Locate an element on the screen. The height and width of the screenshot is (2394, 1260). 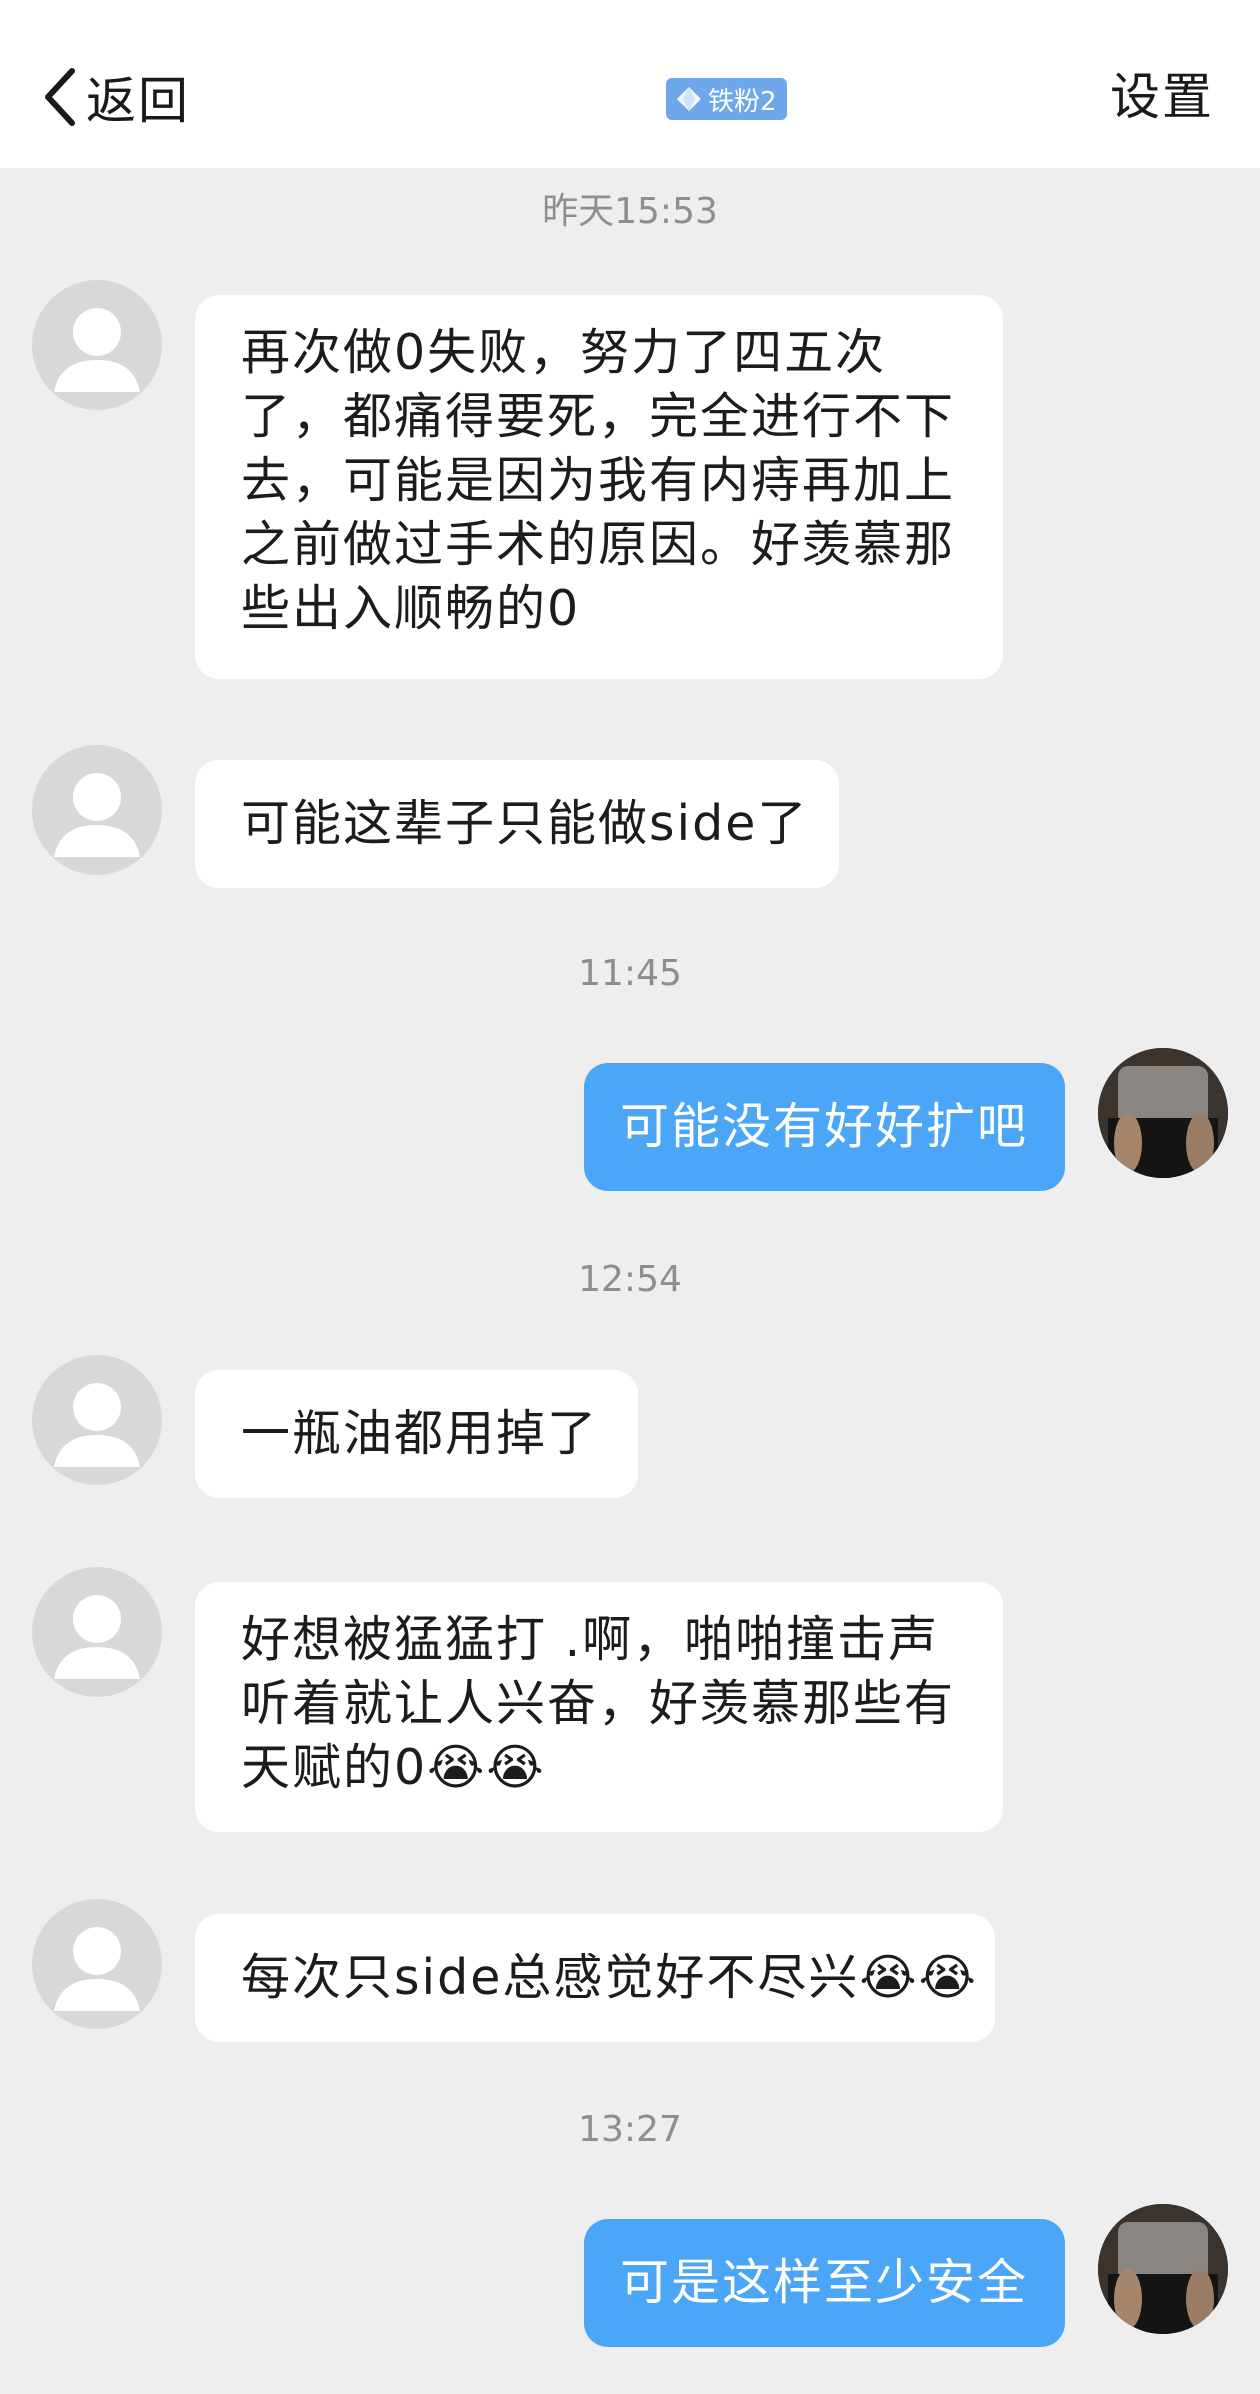
top-nav-bar: 返回 铁粉2 设置 is located at coordinates (630, 84).